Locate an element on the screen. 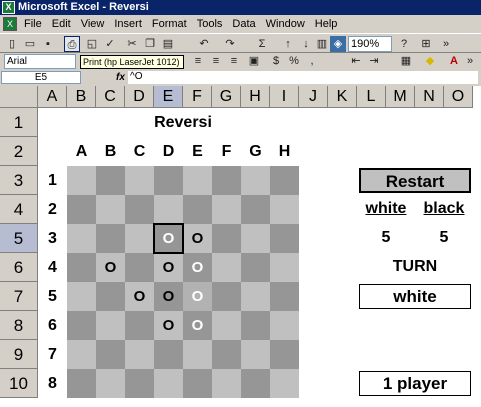 The height and width of the screenshot is (407, 481). select-all-corner is located at coordinates (19, 97).